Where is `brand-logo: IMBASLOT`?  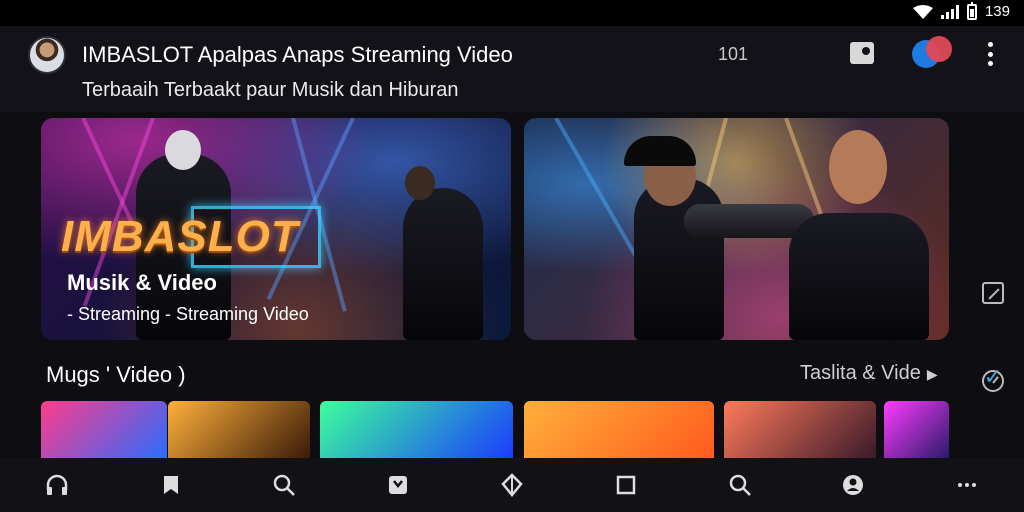
brand-logo: IMBASLOT is located at coordinates (180, 236).